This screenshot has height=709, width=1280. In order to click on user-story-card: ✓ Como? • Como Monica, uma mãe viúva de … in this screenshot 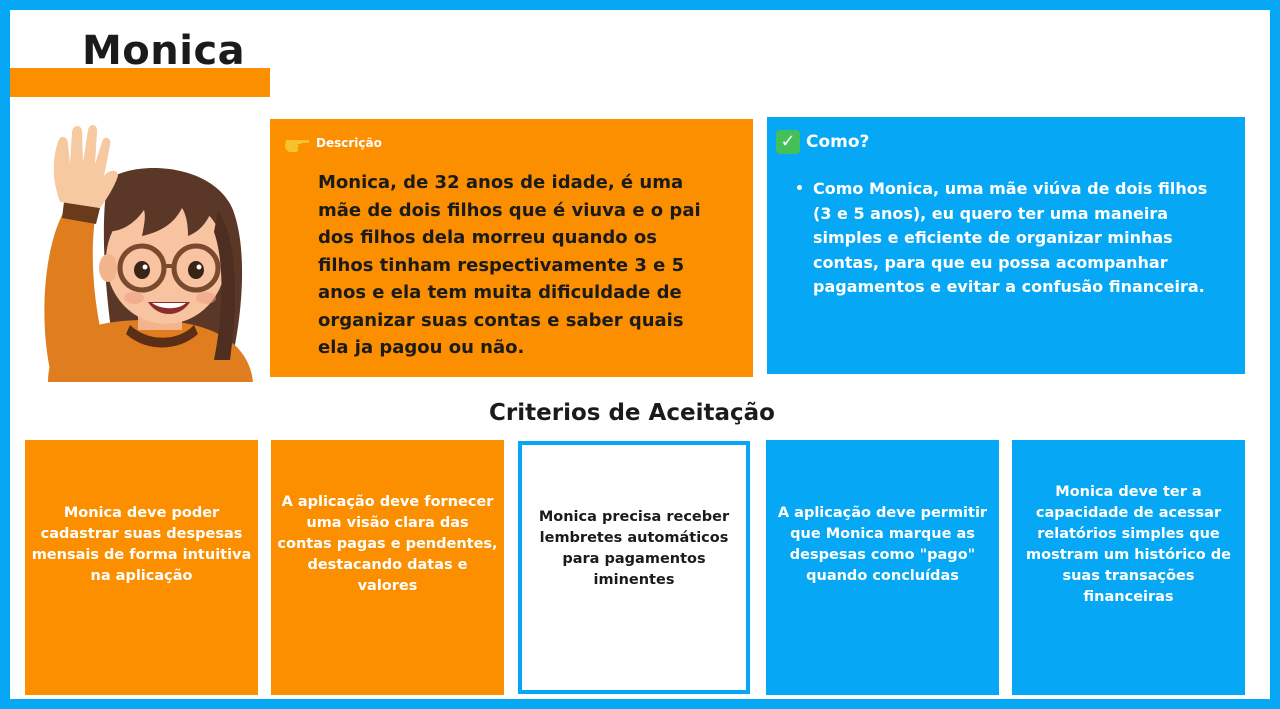, I will do `click(1006, 245)`.